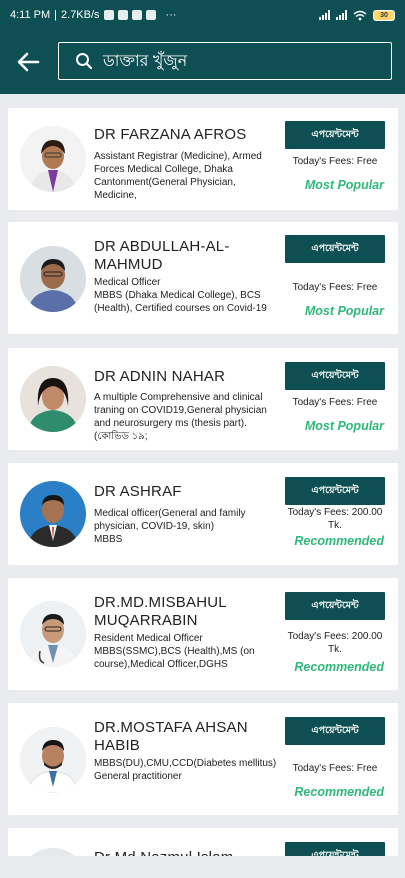 This screenshot has width=405, height=878. What do you see at coordinates (84, 61) in the screenshot?
I see `search-icon` at bounding box center [84, 61].